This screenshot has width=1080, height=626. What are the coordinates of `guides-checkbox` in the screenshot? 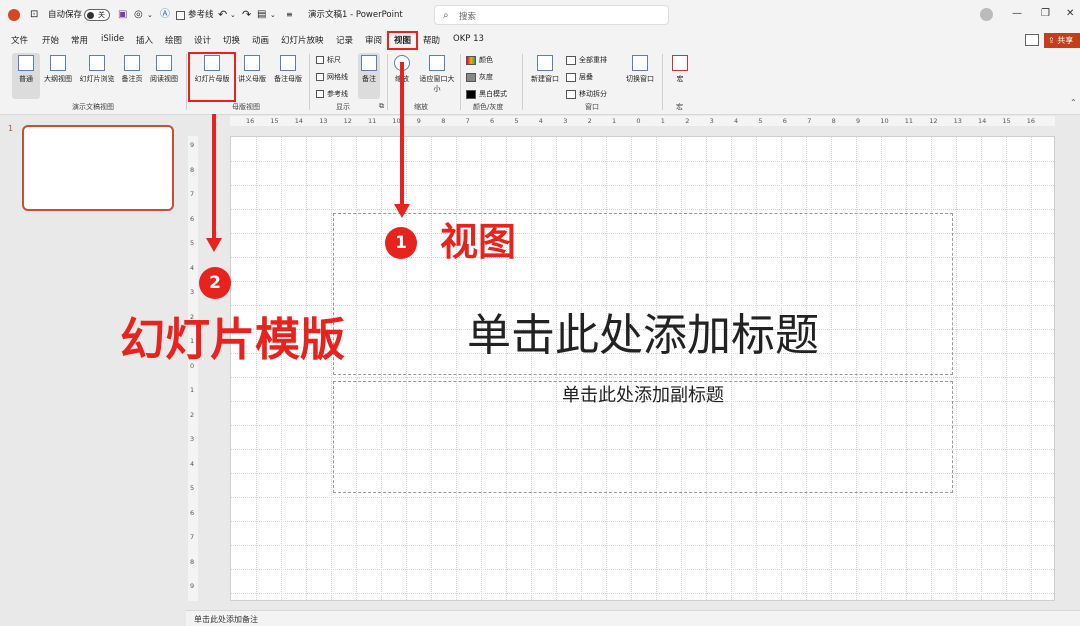 It's located at (320, 94).